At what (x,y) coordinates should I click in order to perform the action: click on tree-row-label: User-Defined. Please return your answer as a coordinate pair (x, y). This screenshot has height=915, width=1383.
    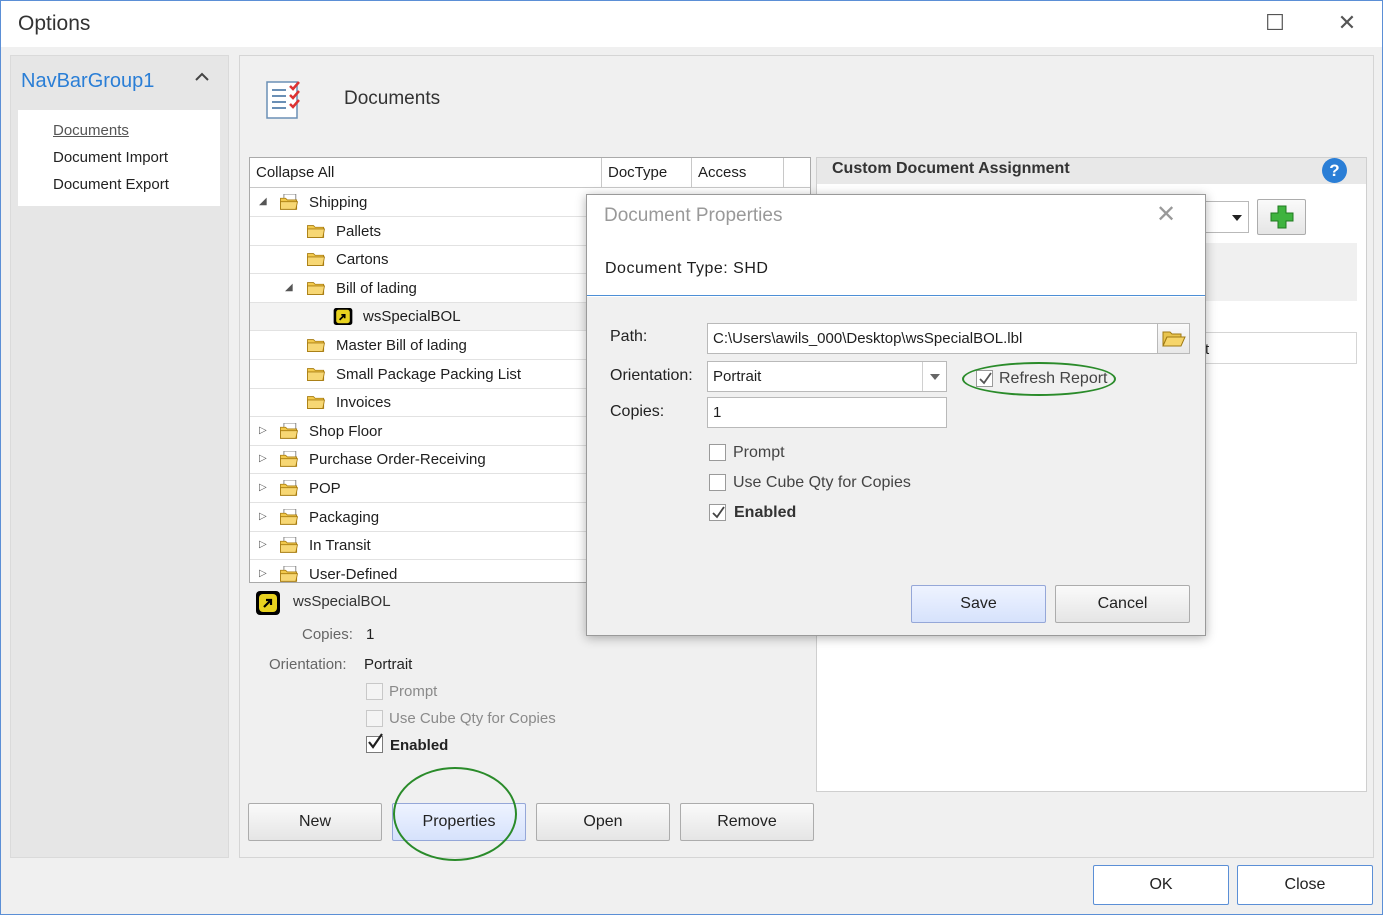
    Looking at the image, I should click on (353, 574).